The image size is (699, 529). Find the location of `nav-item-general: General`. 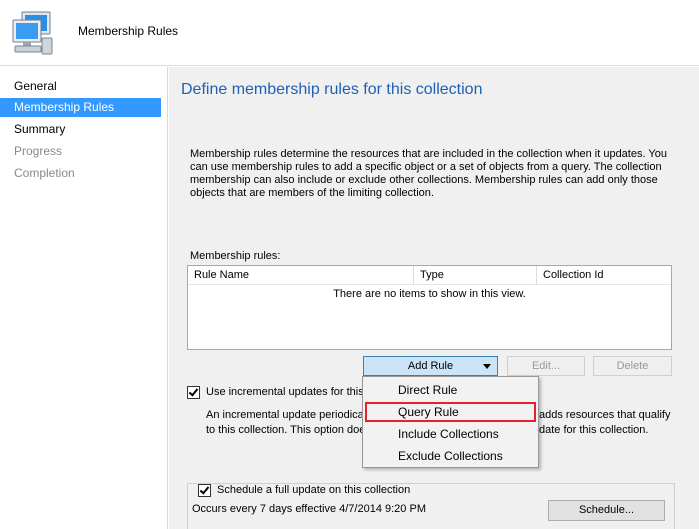

nav-item-general: General is located at coordinates (80, 86).